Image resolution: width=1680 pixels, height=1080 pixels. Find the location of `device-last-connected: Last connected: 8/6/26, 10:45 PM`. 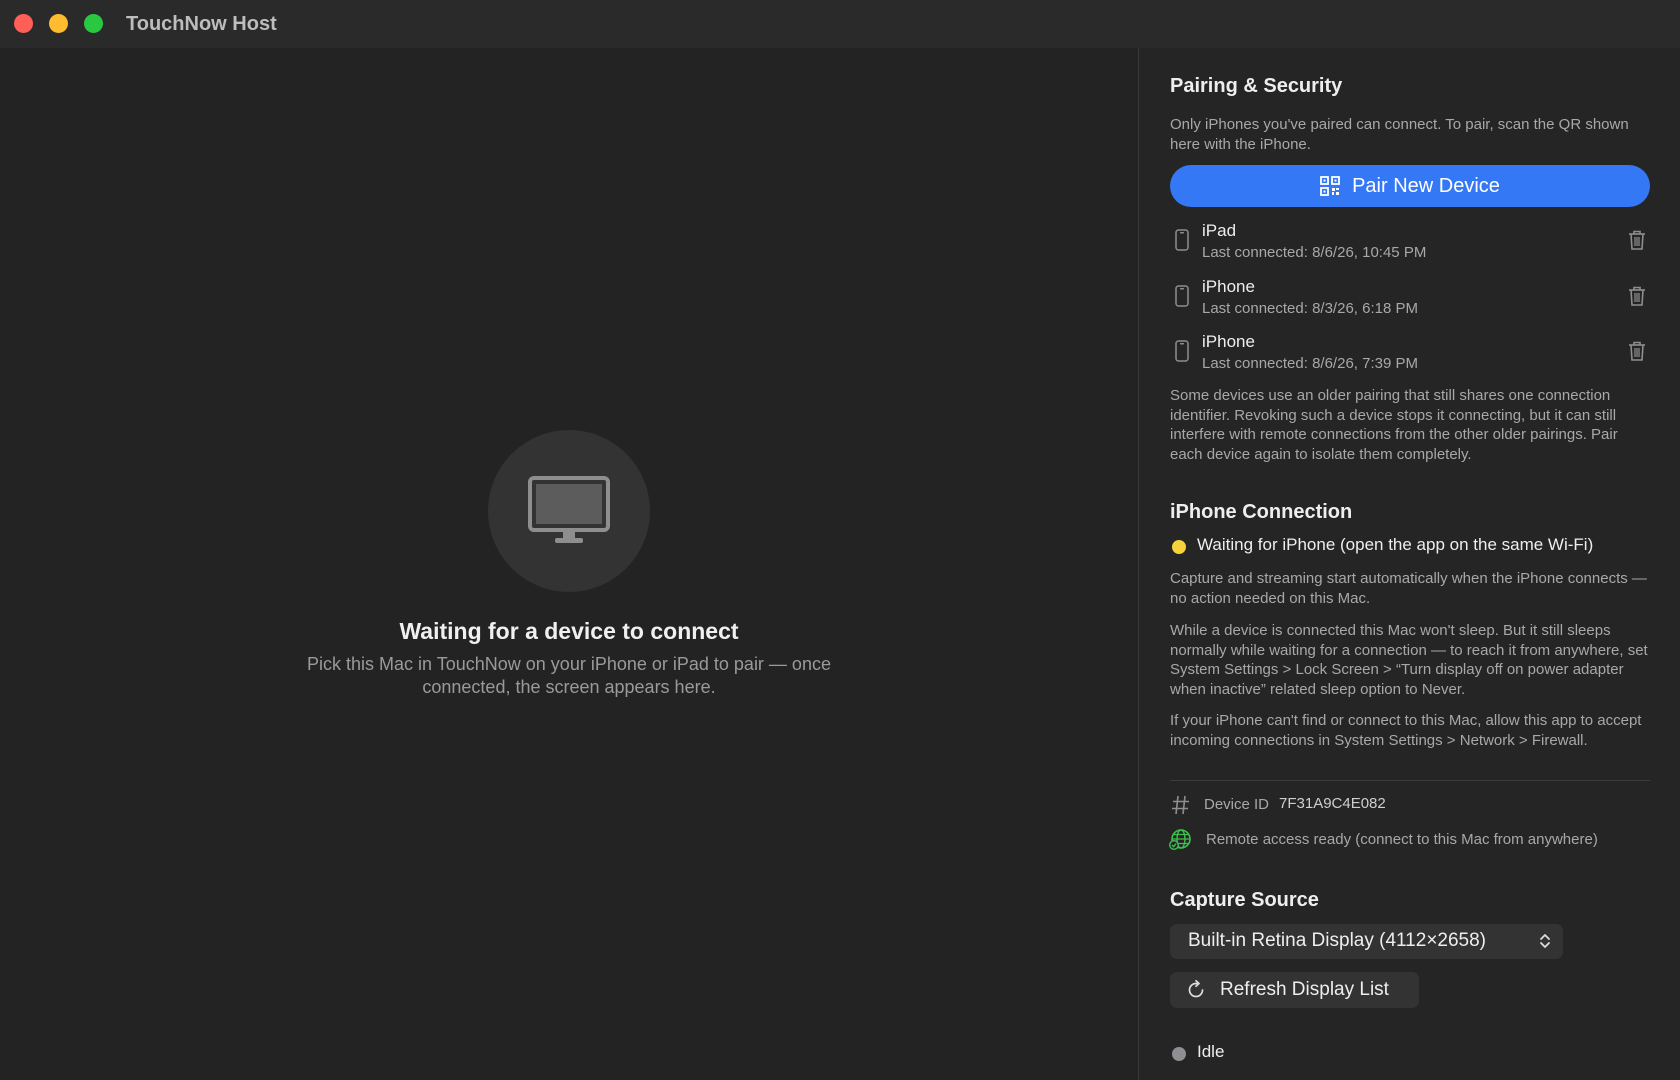

device-last-connected: Last connected: 8/6/26, 10:45 PM is located at coordinates (1314, 252).